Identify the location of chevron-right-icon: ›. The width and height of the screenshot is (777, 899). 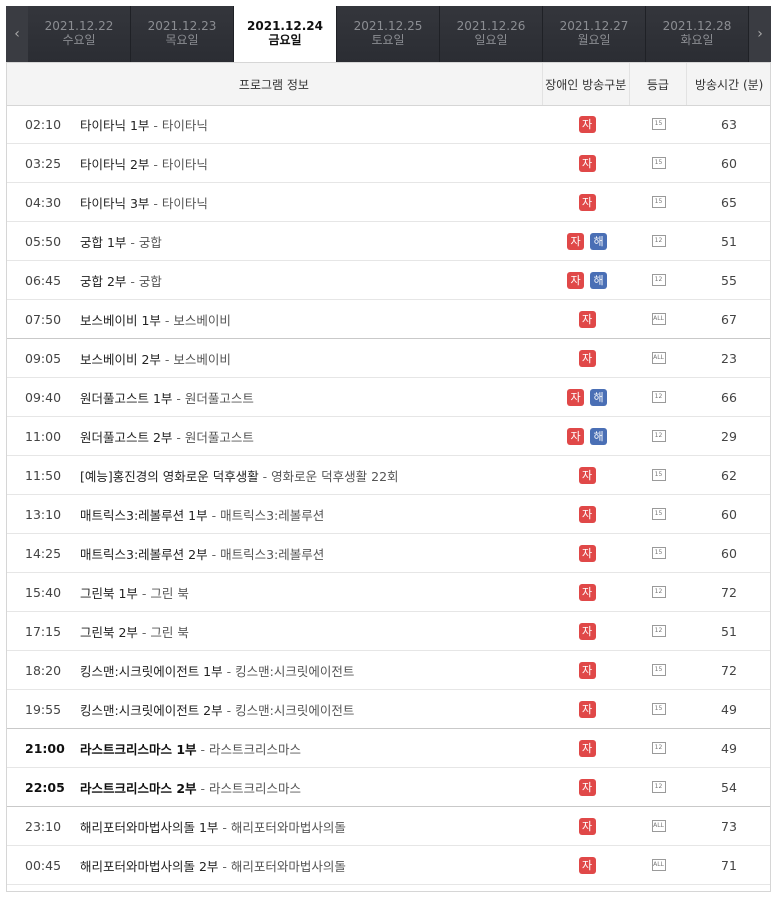
(760, 34).